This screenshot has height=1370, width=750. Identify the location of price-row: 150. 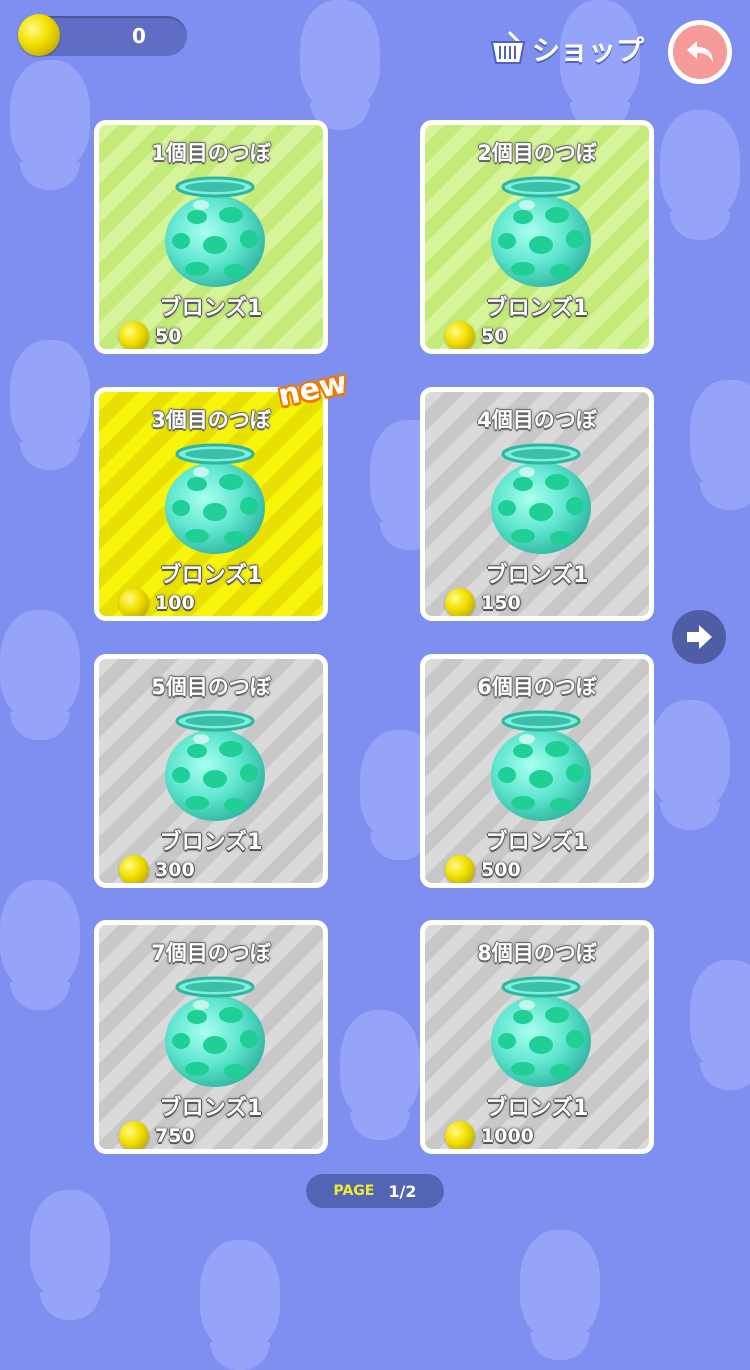
(483, 602).